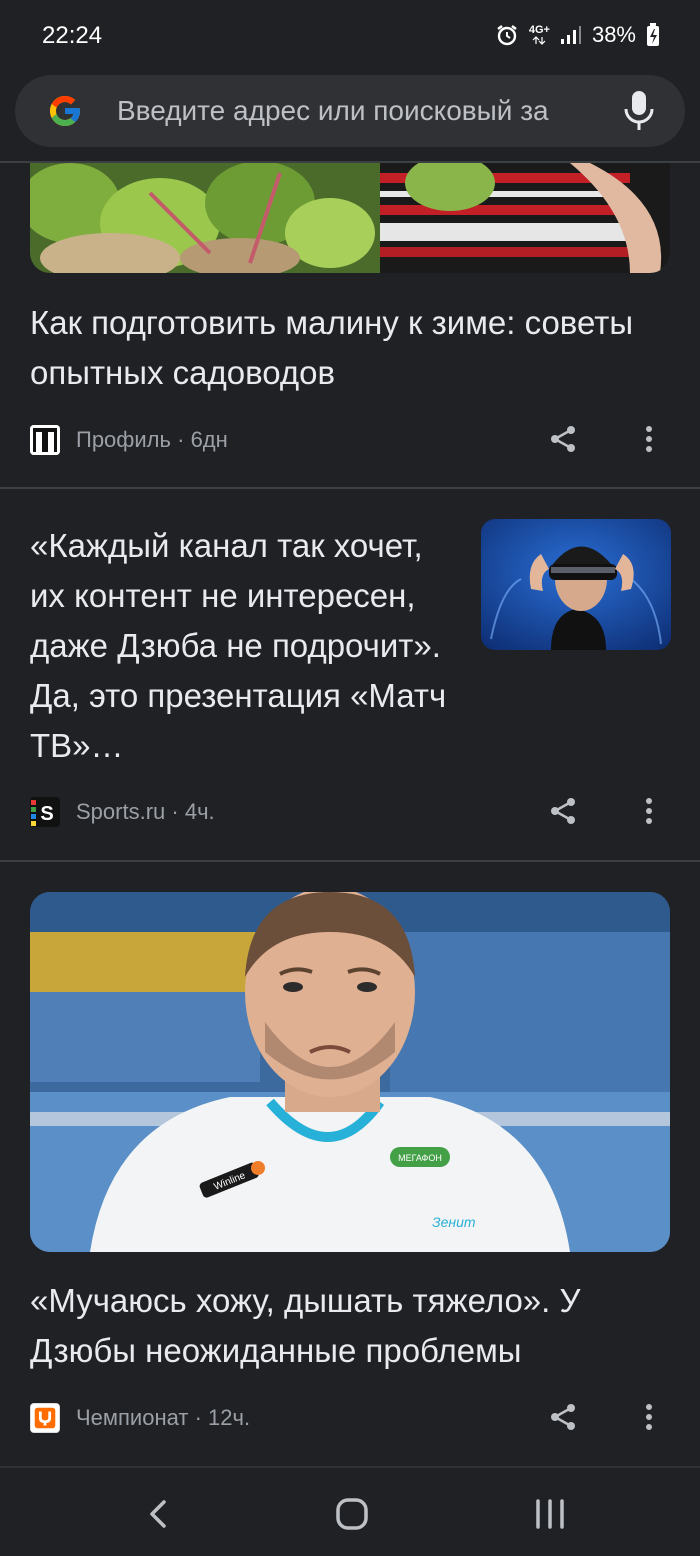  What do you see at coordinates (72, 35) in the screenshot?
I see `status-time: 22:24` at bounding box center [72, 35].